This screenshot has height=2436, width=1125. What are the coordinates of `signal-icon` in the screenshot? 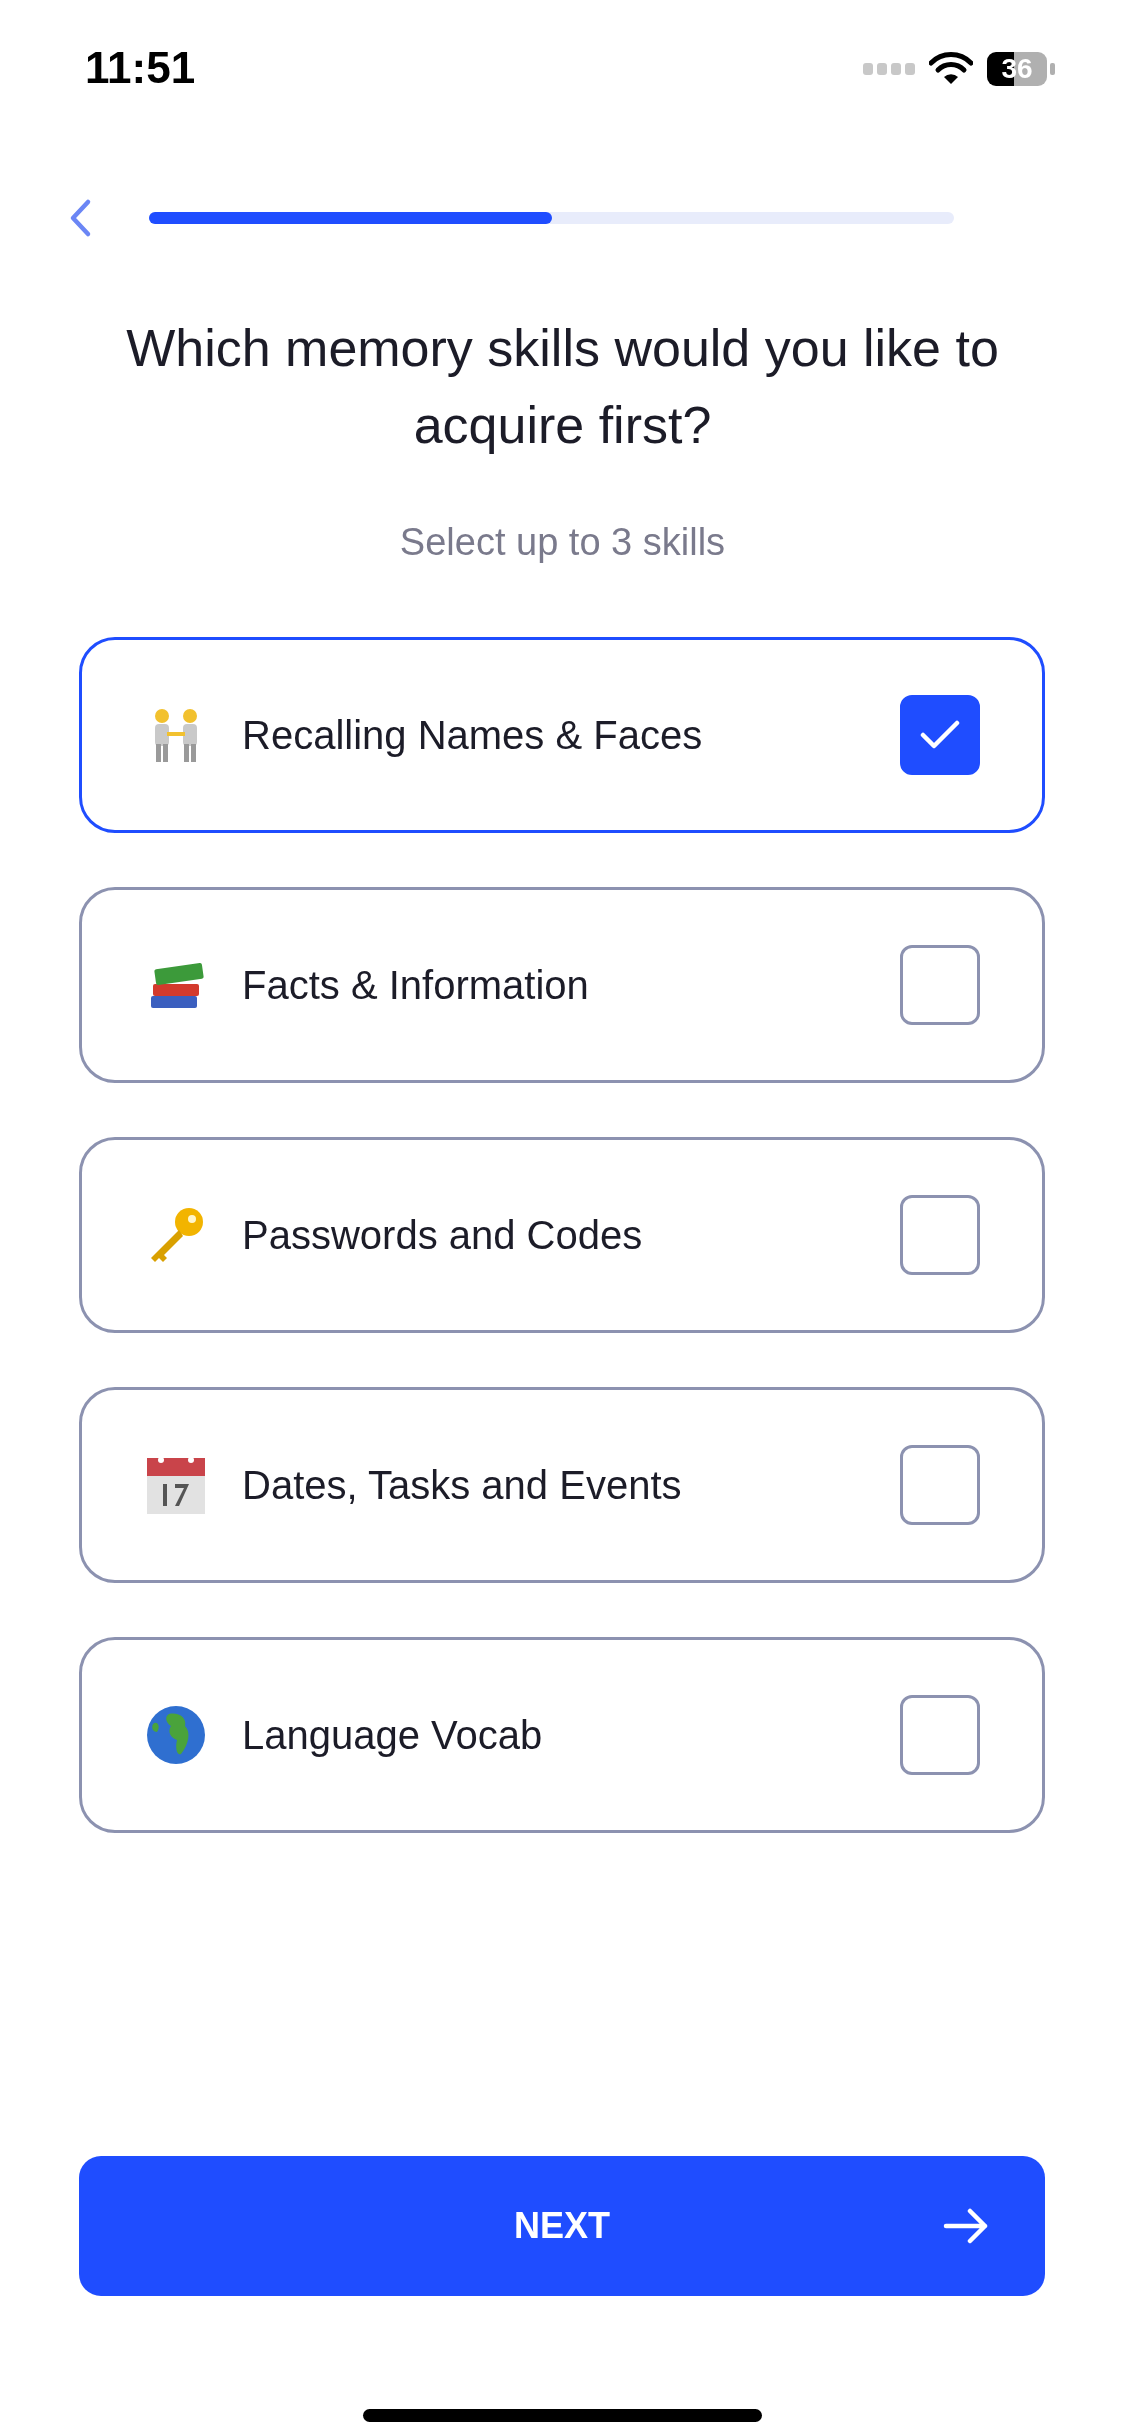 It's located at (889, 69).